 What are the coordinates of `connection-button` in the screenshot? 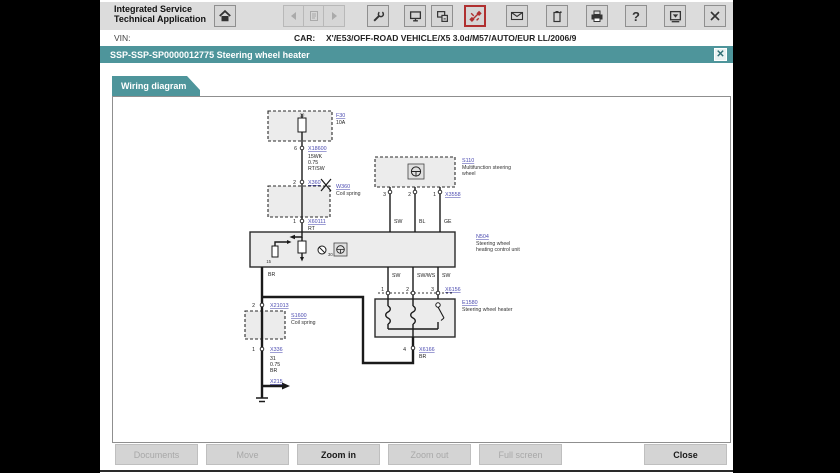 It's located at (475, 16).